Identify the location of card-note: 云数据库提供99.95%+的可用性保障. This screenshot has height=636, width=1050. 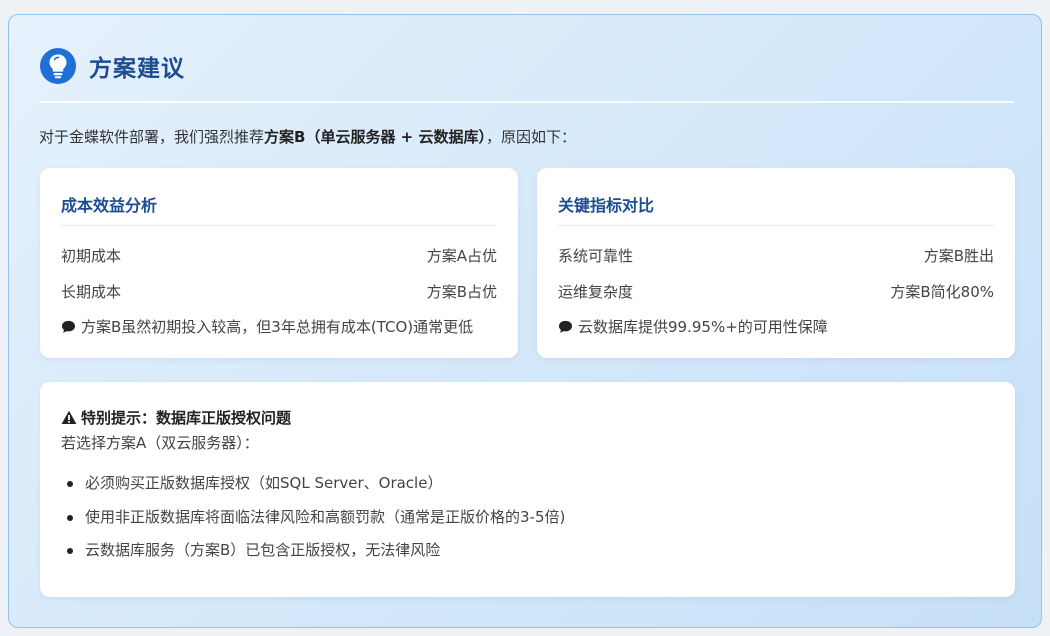
(693, 326).